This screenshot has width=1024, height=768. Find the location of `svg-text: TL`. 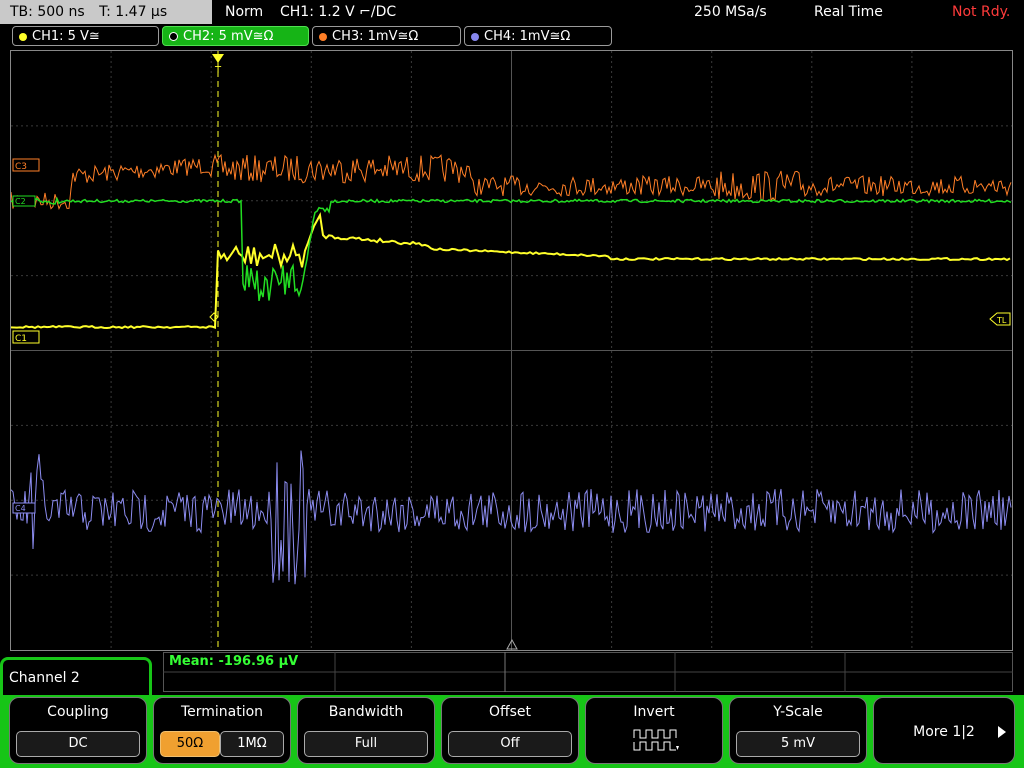

svg-text: TL is located at coordinates (1001, 320).